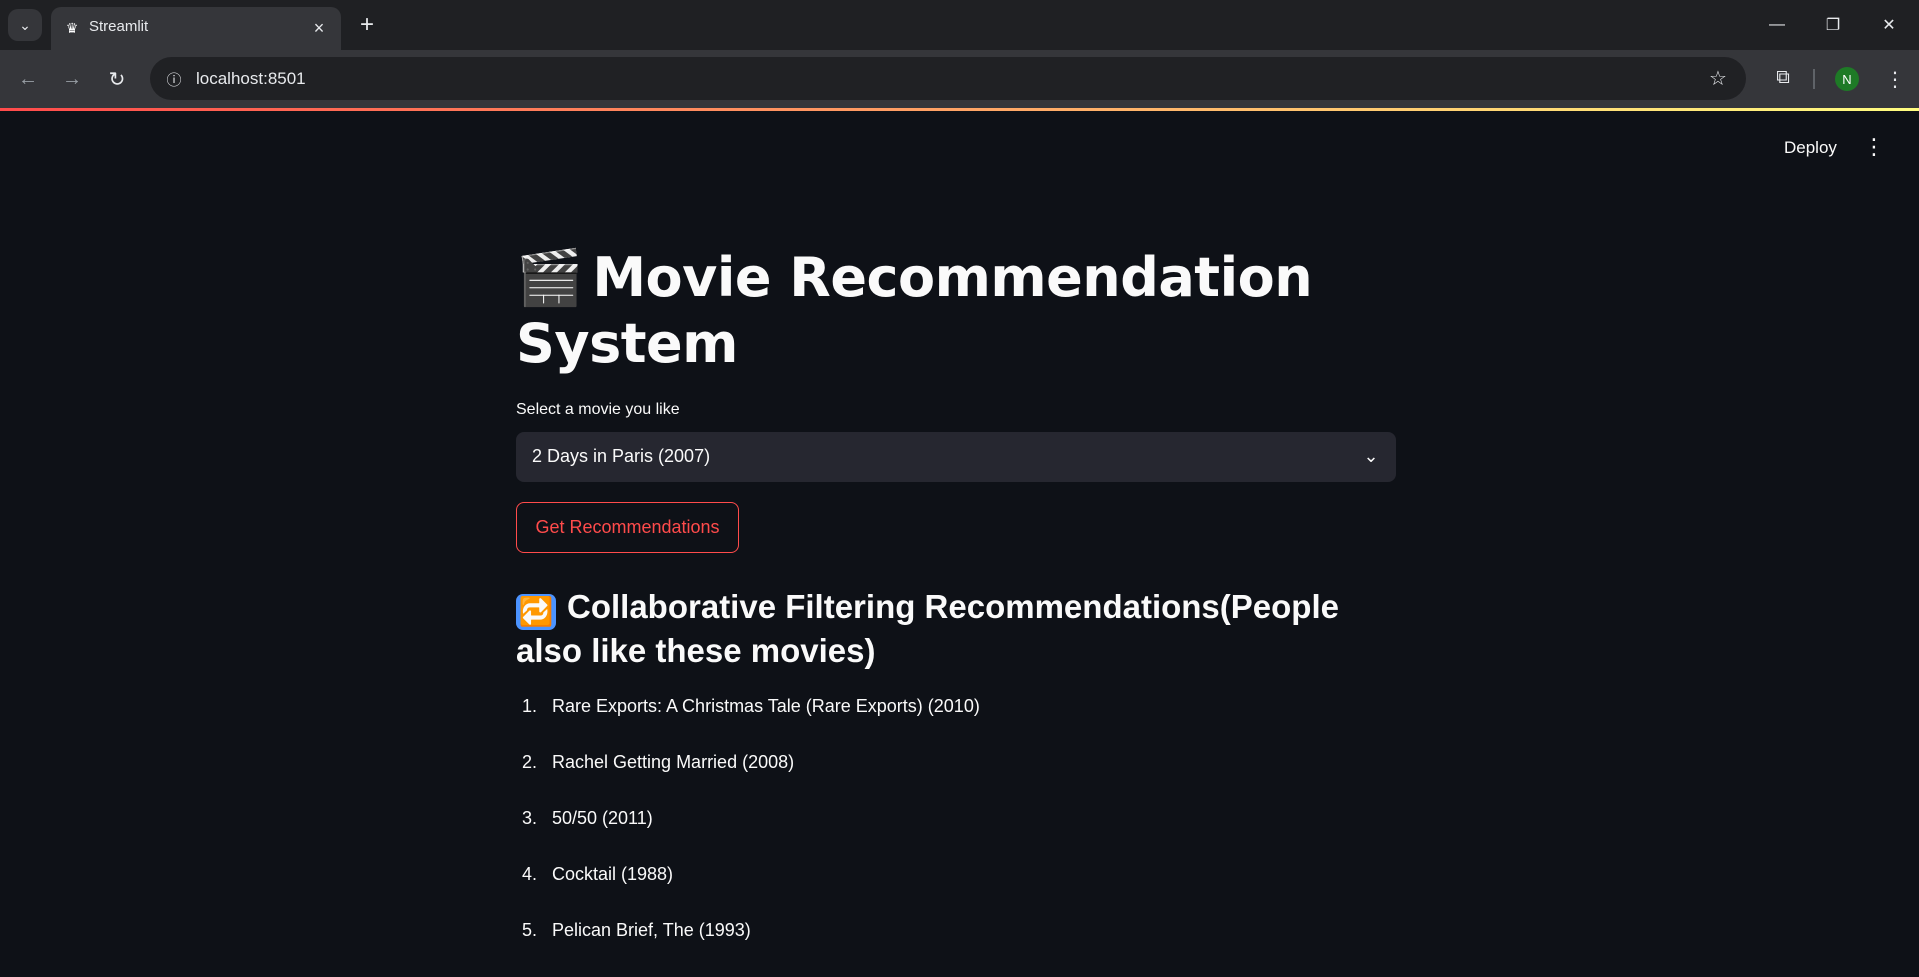 The width and height of the screenshot is (1919, 977). I want to click on movie-title: Pelican Brief, The (1993), so click(651, 930).